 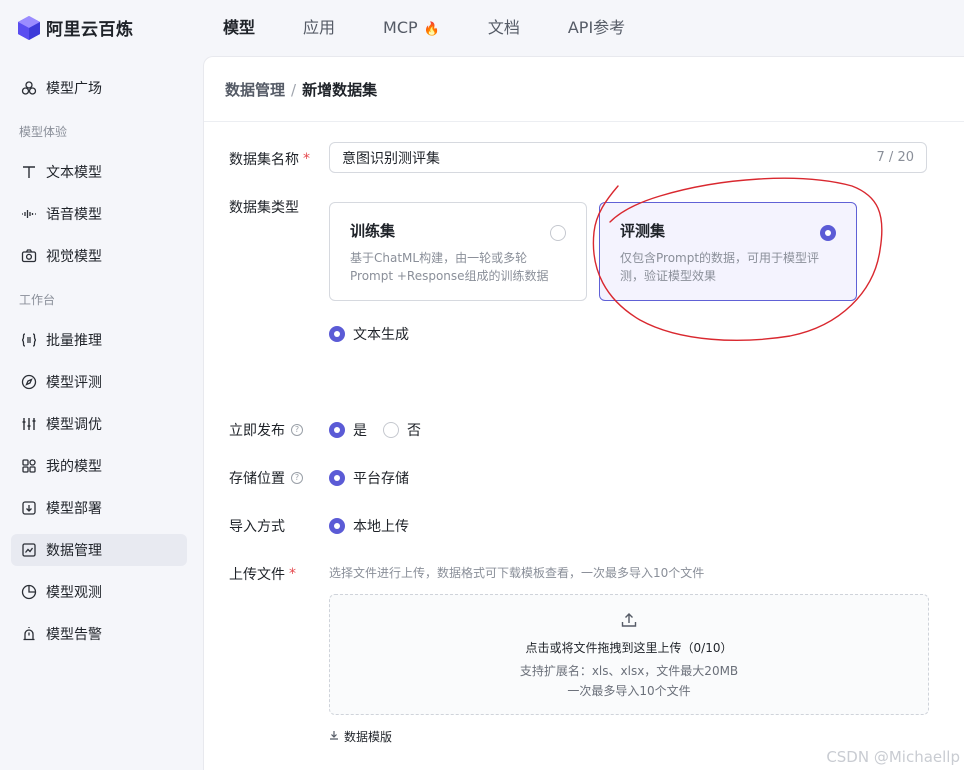 What do you see at coordinates (720, 267) in the screenshot?
I see `card-description: 仅包含Prompt的数据，可用于模型评测，验证模型效果` at bounding box center [720, 267].